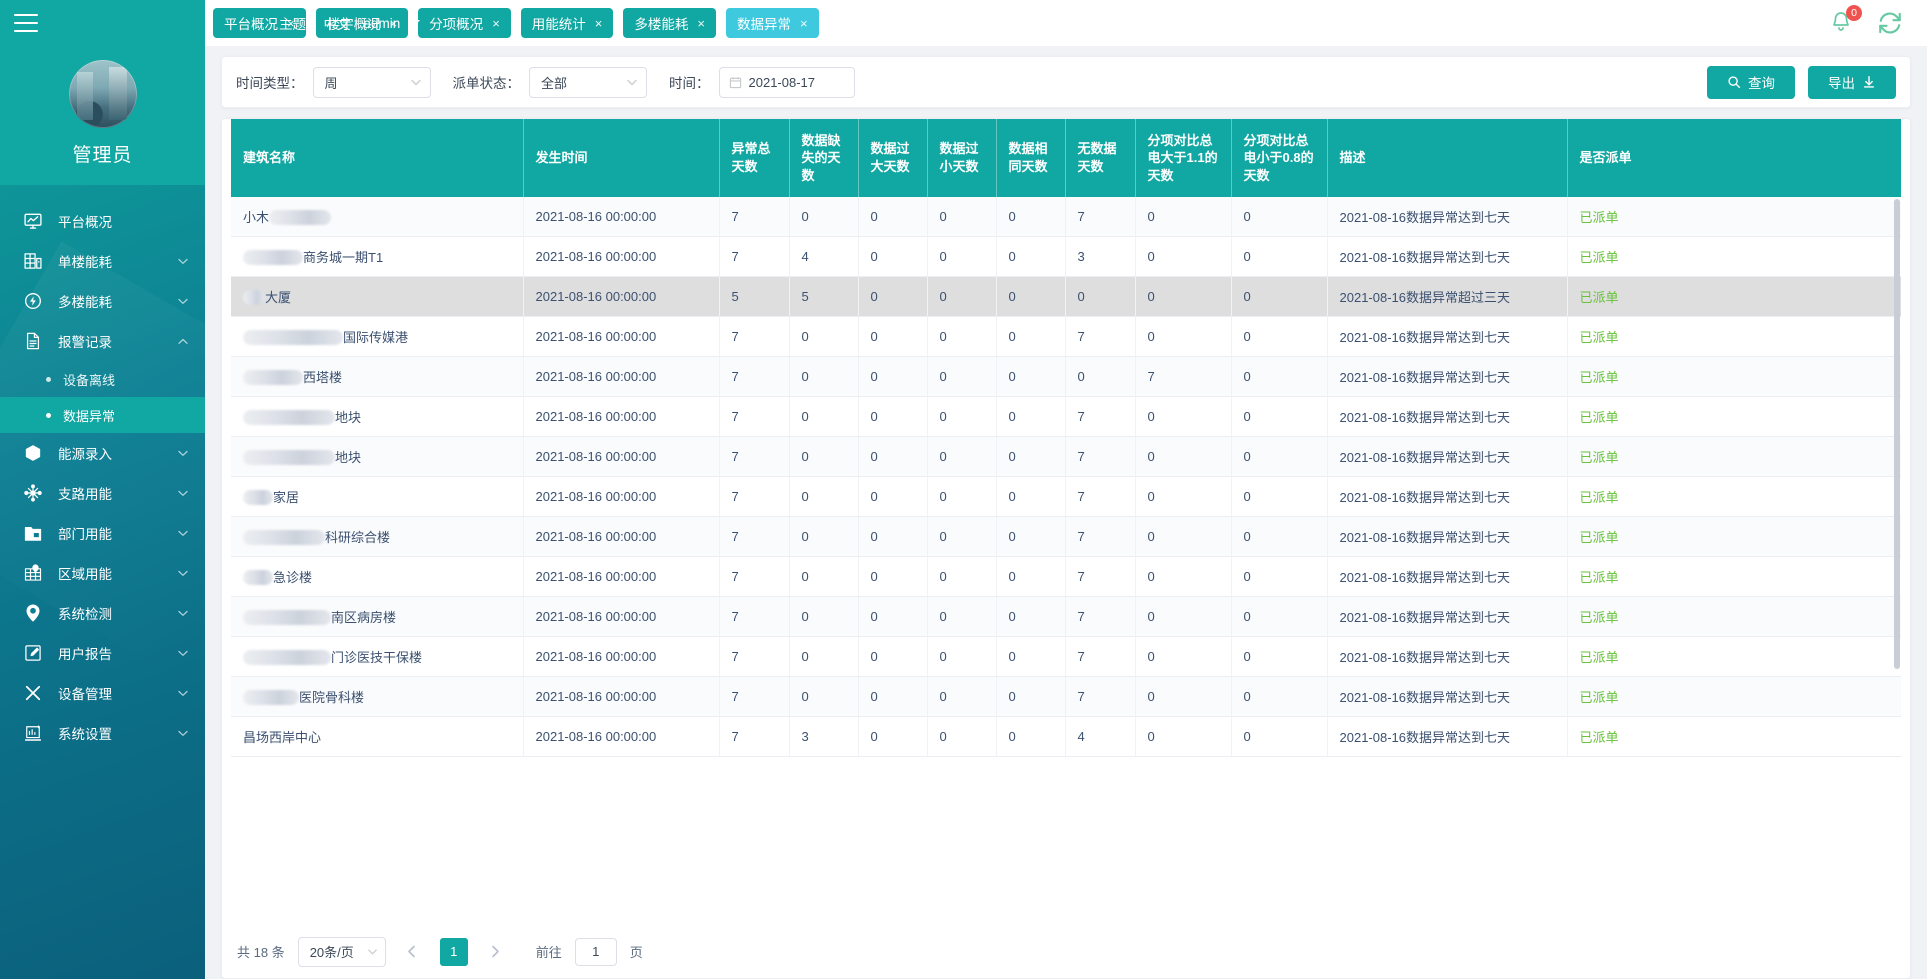  Describe the element at coordinates (1751, 82) in the screenshot. I see `search-button: 查询` at that location.